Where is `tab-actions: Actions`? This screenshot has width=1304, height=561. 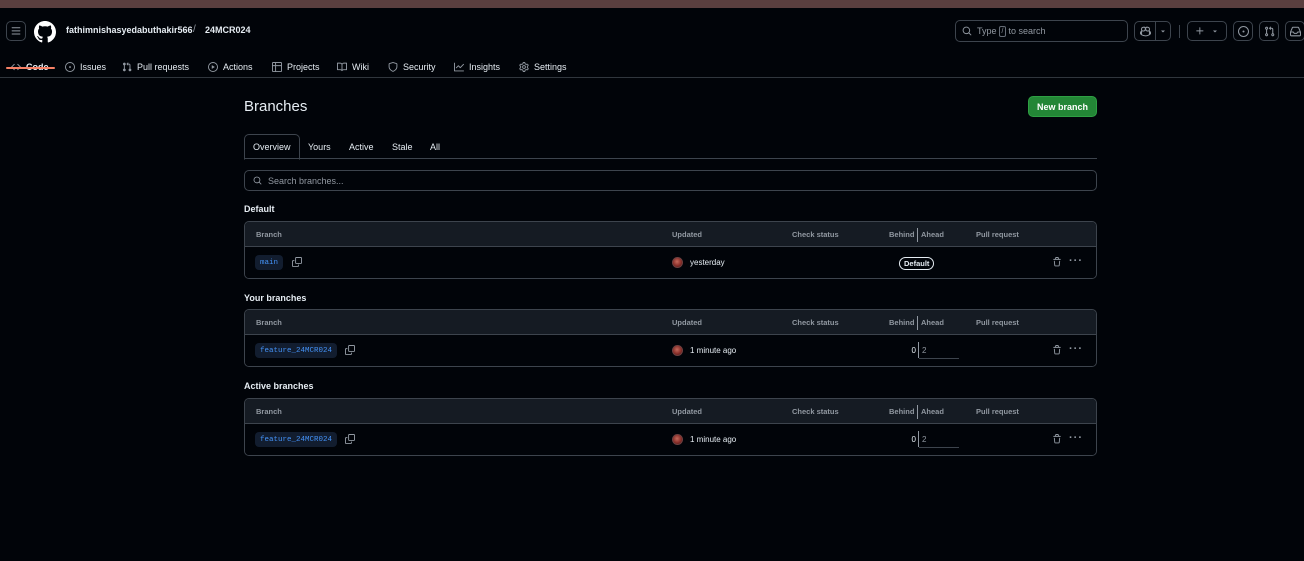
tab-actions: Actions is located at coordinates (230, 67).